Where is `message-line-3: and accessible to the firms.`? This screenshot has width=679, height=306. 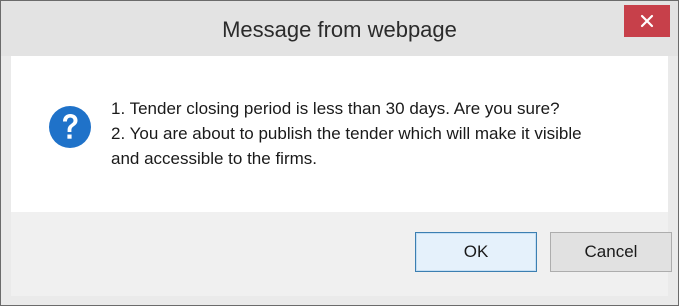
message-line-3: and accessible to the firms. is located at coordinates (214, 158).